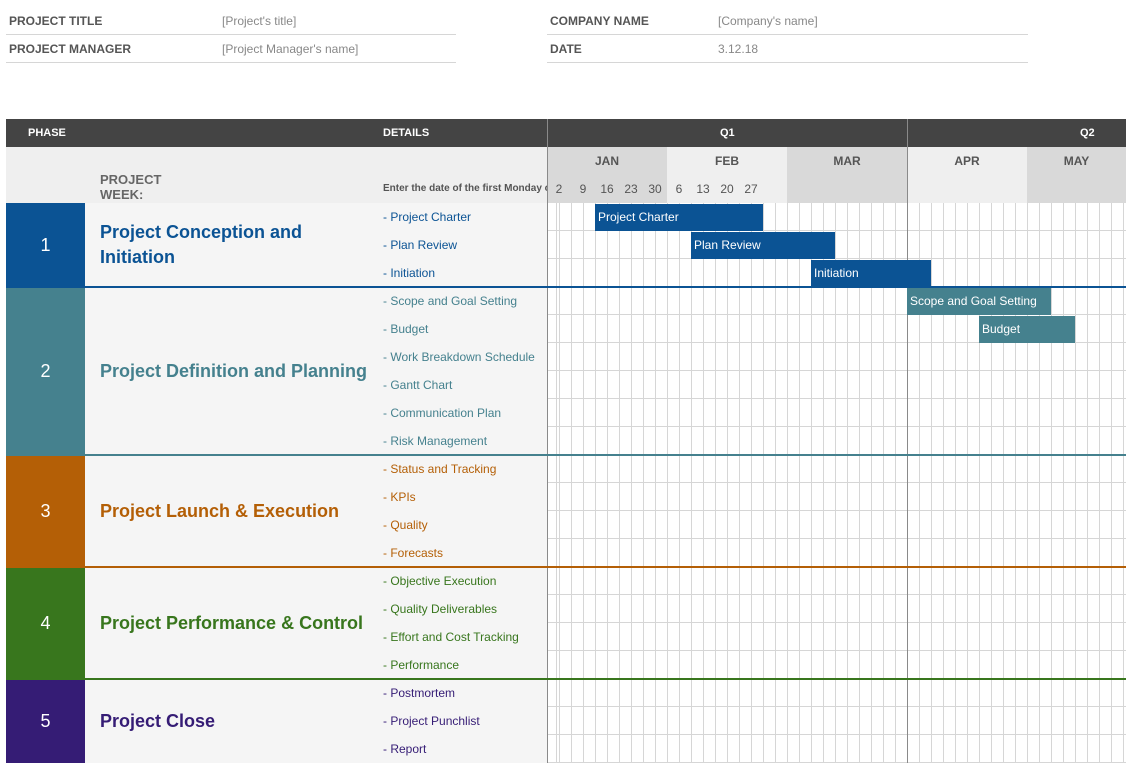  Describe the element at coordinates (220, 511) in the screenshot. I see `phase-3-title: Project Launch & Execution` at that location.